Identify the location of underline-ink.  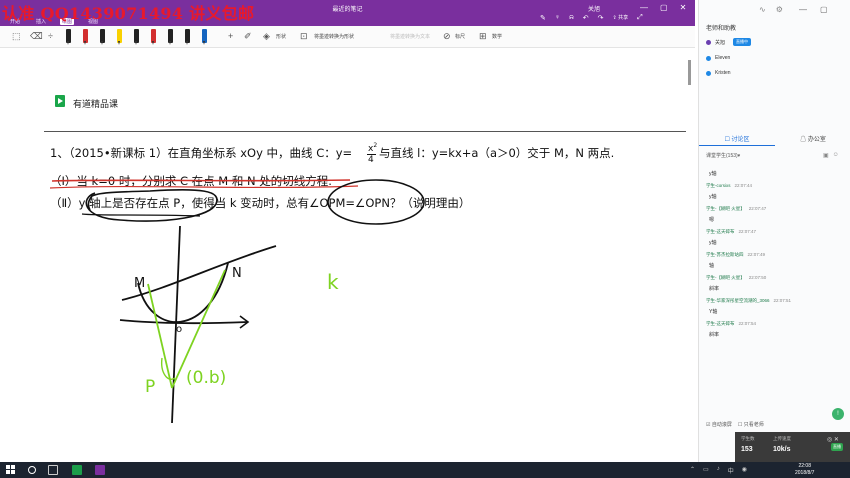
(204, 187).